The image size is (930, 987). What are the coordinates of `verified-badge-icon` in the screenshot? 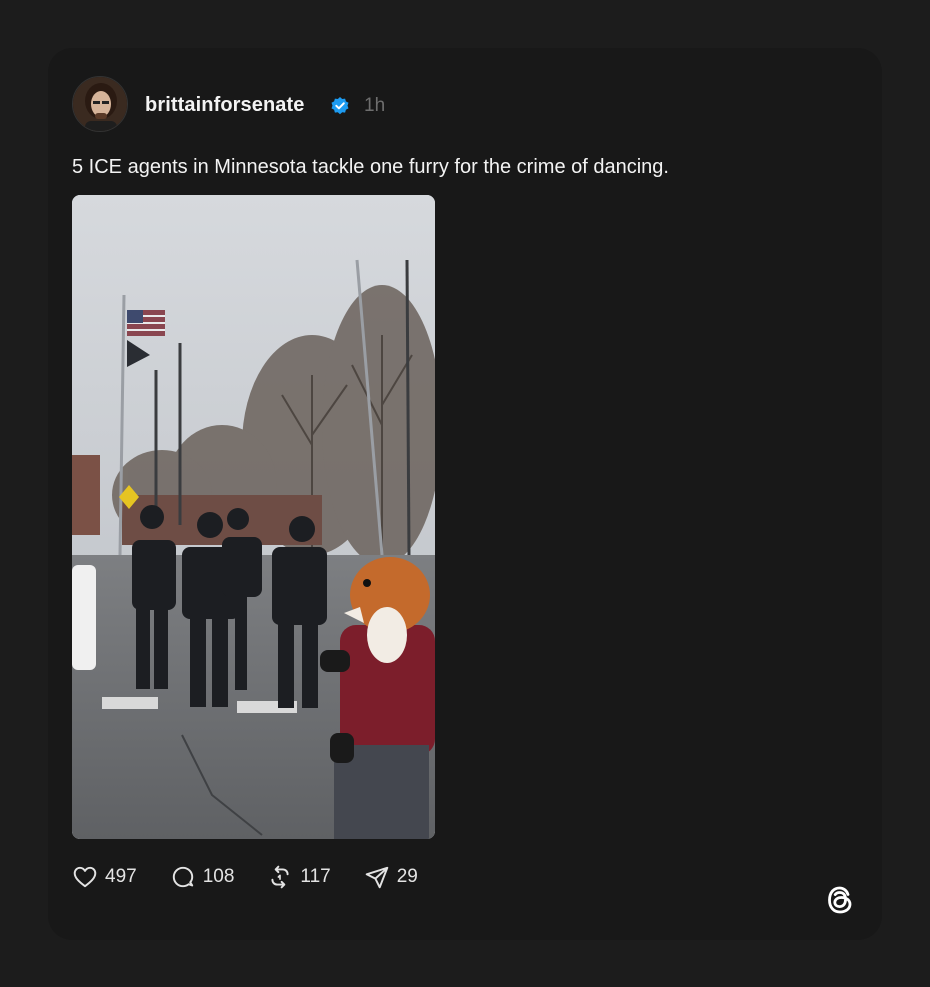 It's located at (340, 106).